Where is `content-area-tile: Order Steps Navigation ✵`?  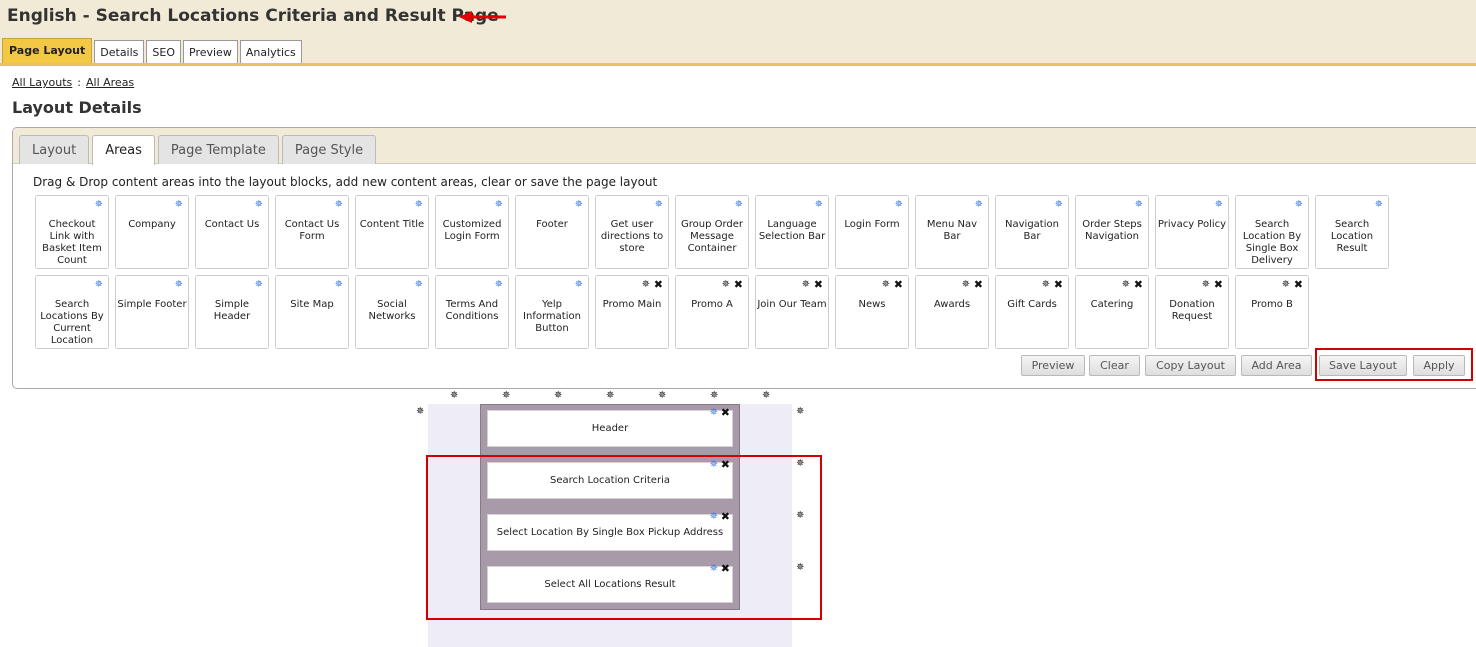
content-area-tile: Order Steps Navigation ✵ is located at coordinates (1112, 232).